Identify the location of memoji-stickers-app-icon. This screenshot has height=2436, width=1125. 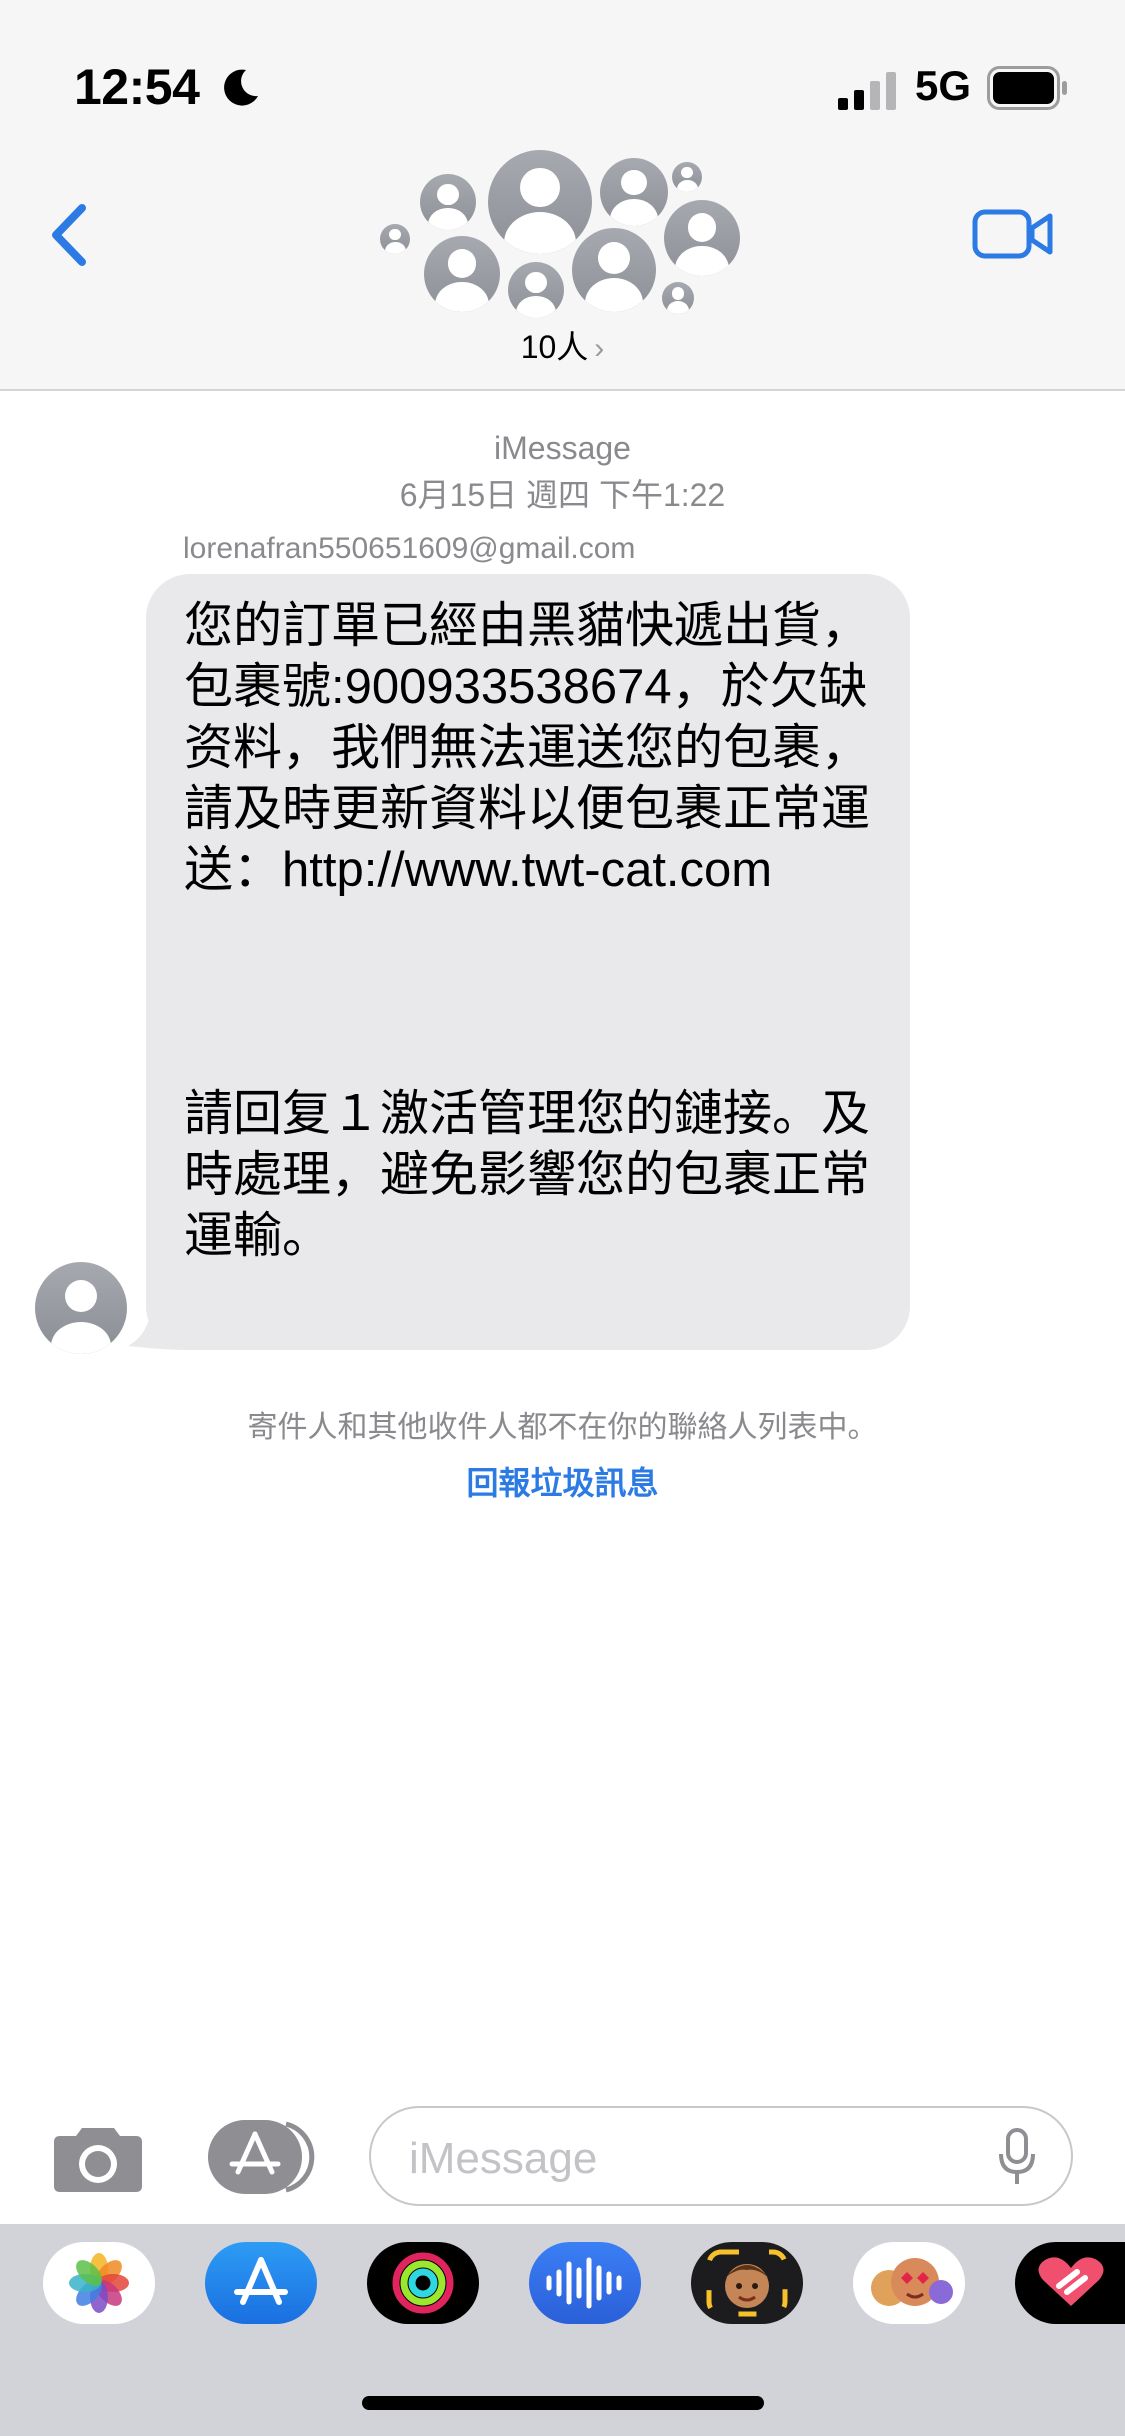
(909, 2283).